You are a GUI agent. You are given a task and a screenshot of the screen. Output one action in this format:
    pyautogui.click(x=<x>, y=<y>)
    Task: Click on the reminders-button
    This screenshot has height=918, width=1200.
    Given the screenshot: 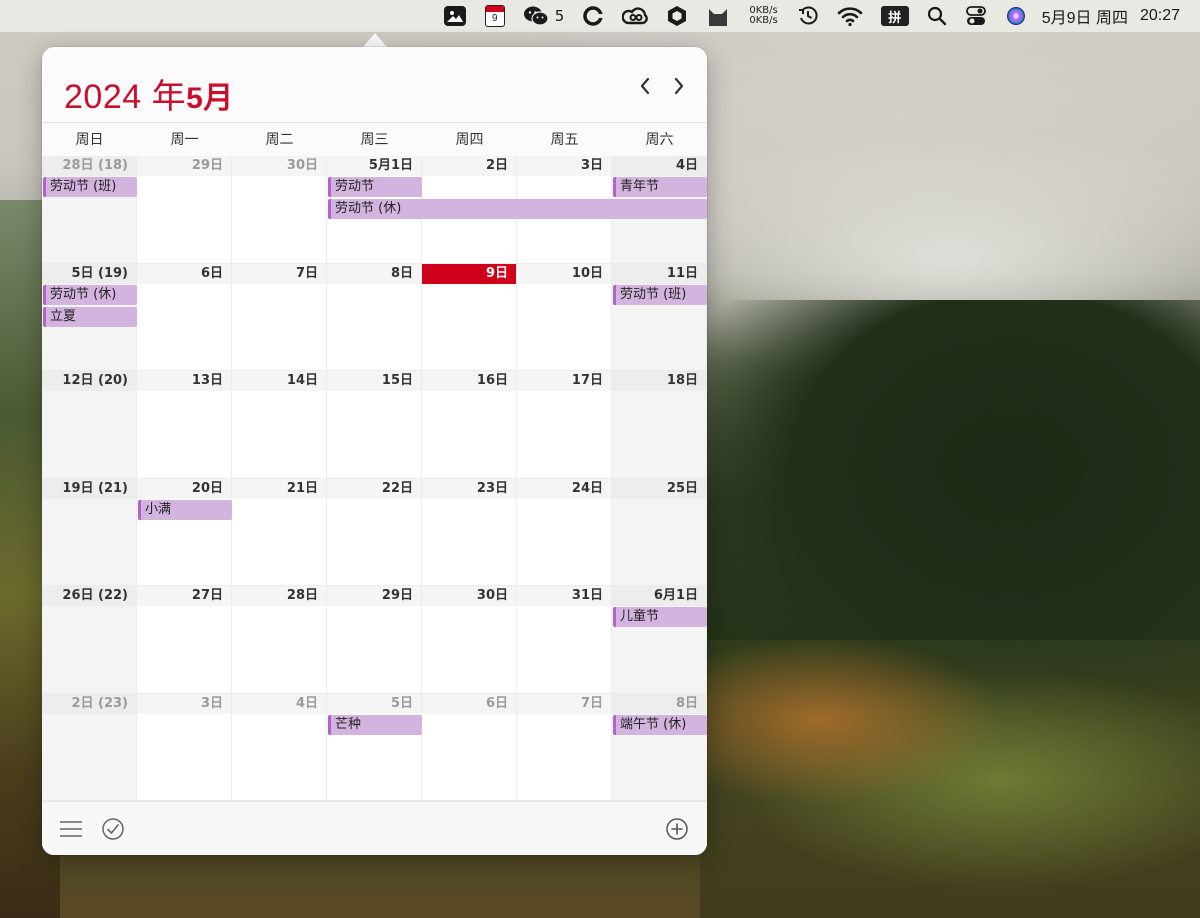 What is the action you would take?
    pyautogui.click(x=113, y=829)
    